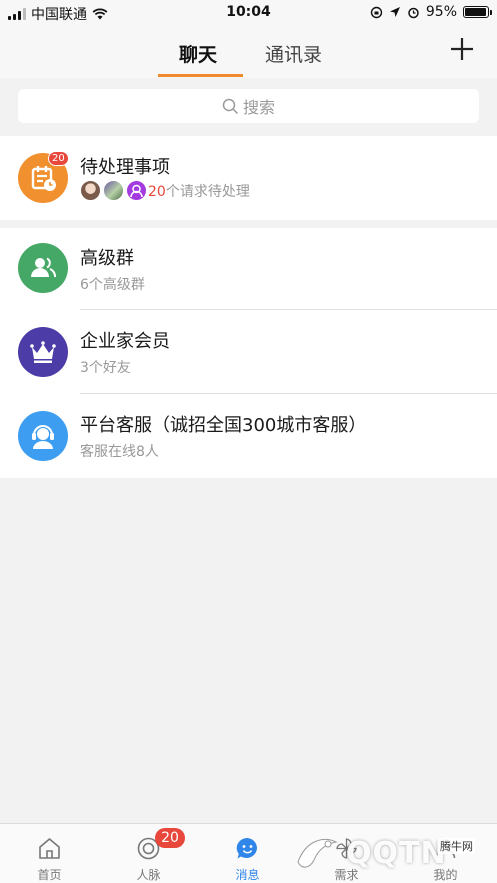 The width and height of the screenshot is (497, 883). I want to click on list-item-subtitle: 3个好友, so click(105, 368).